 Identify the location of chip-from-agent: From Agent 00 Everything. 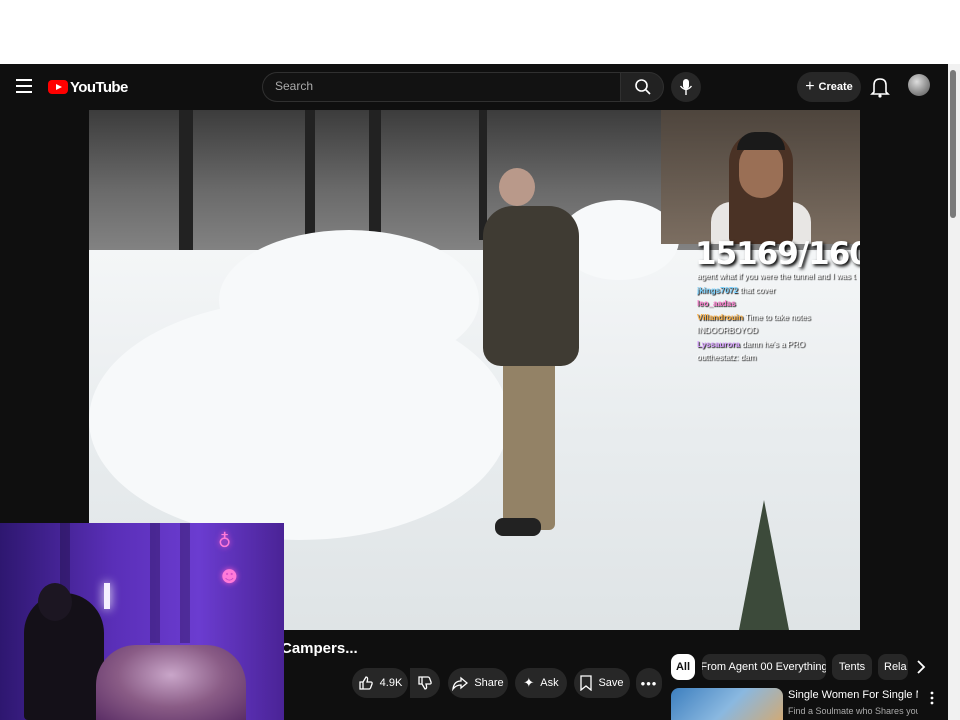
(764, 667).